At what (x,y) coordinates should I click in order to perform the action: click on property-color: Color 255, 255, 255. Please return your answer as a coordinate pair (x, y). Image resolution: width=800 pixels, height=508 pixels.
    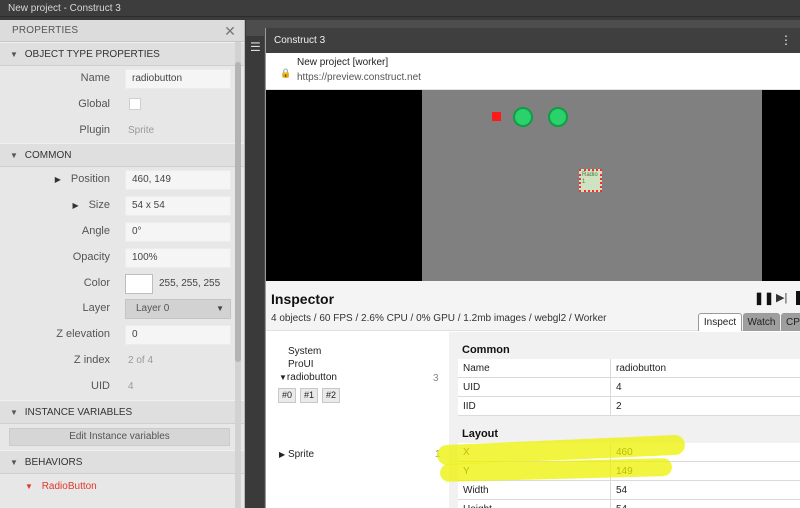
    Looking at the image, I should click on (122, 284).